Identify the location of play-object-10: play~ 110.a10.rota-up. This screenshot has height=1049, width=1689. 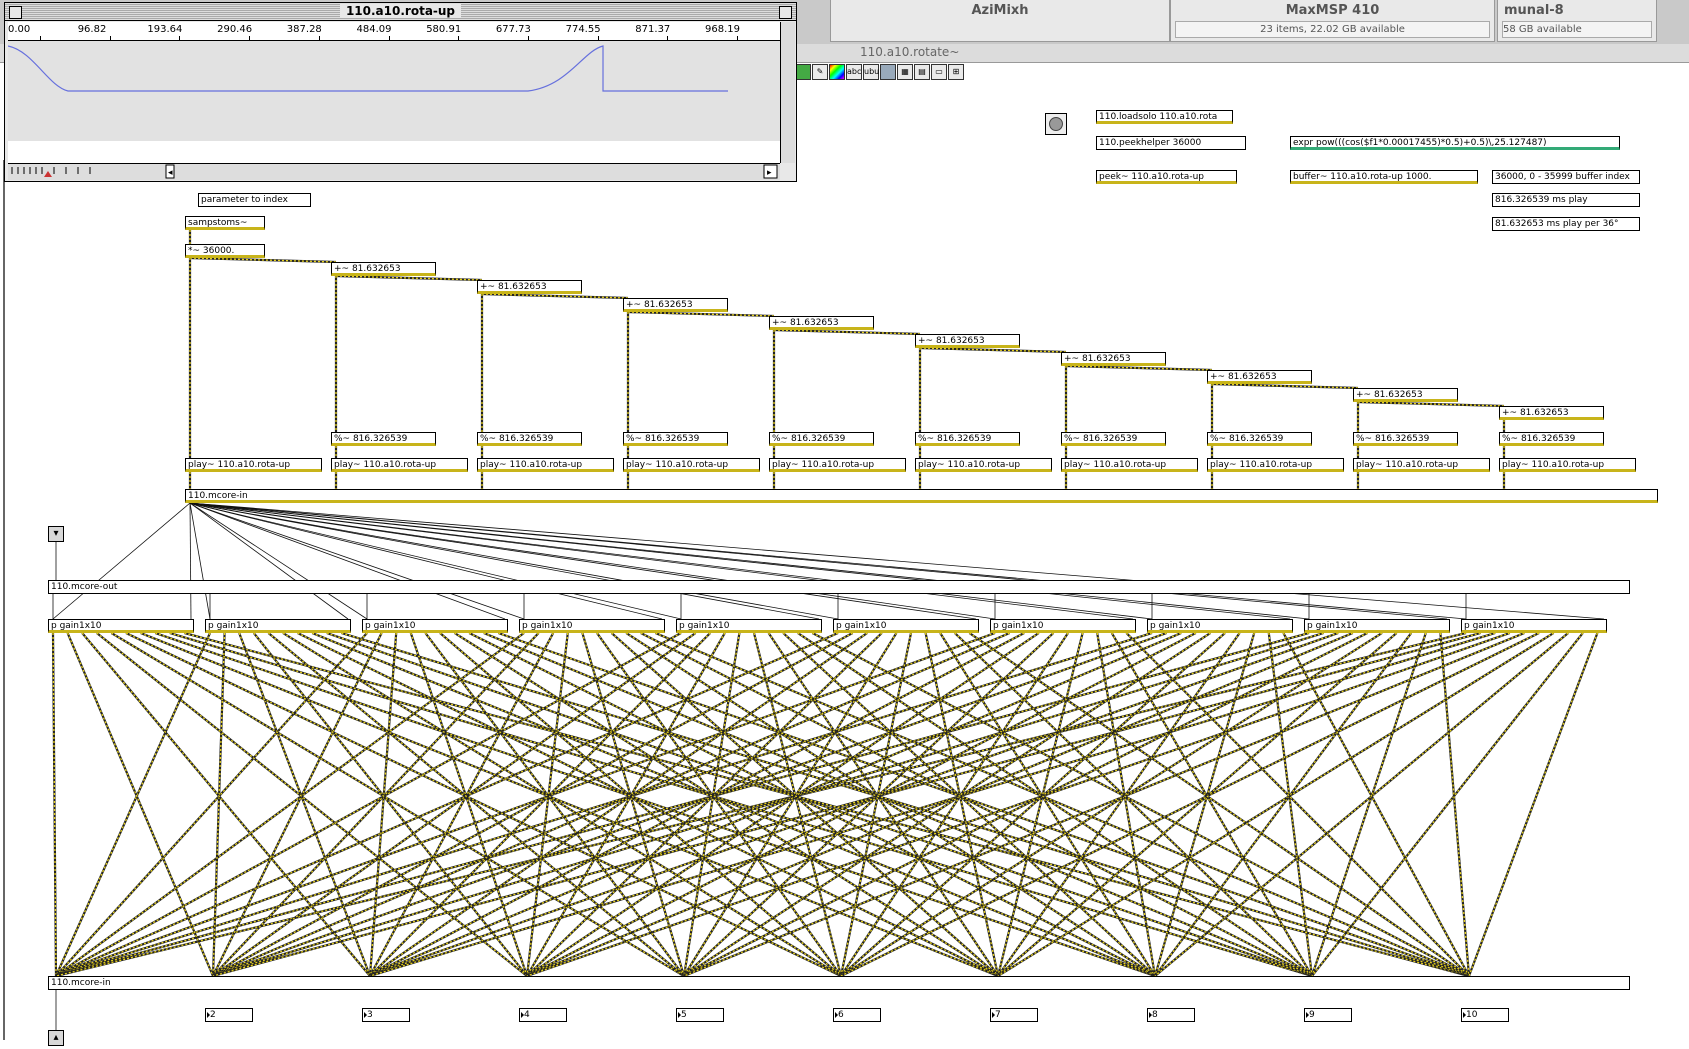
(1567, 465).